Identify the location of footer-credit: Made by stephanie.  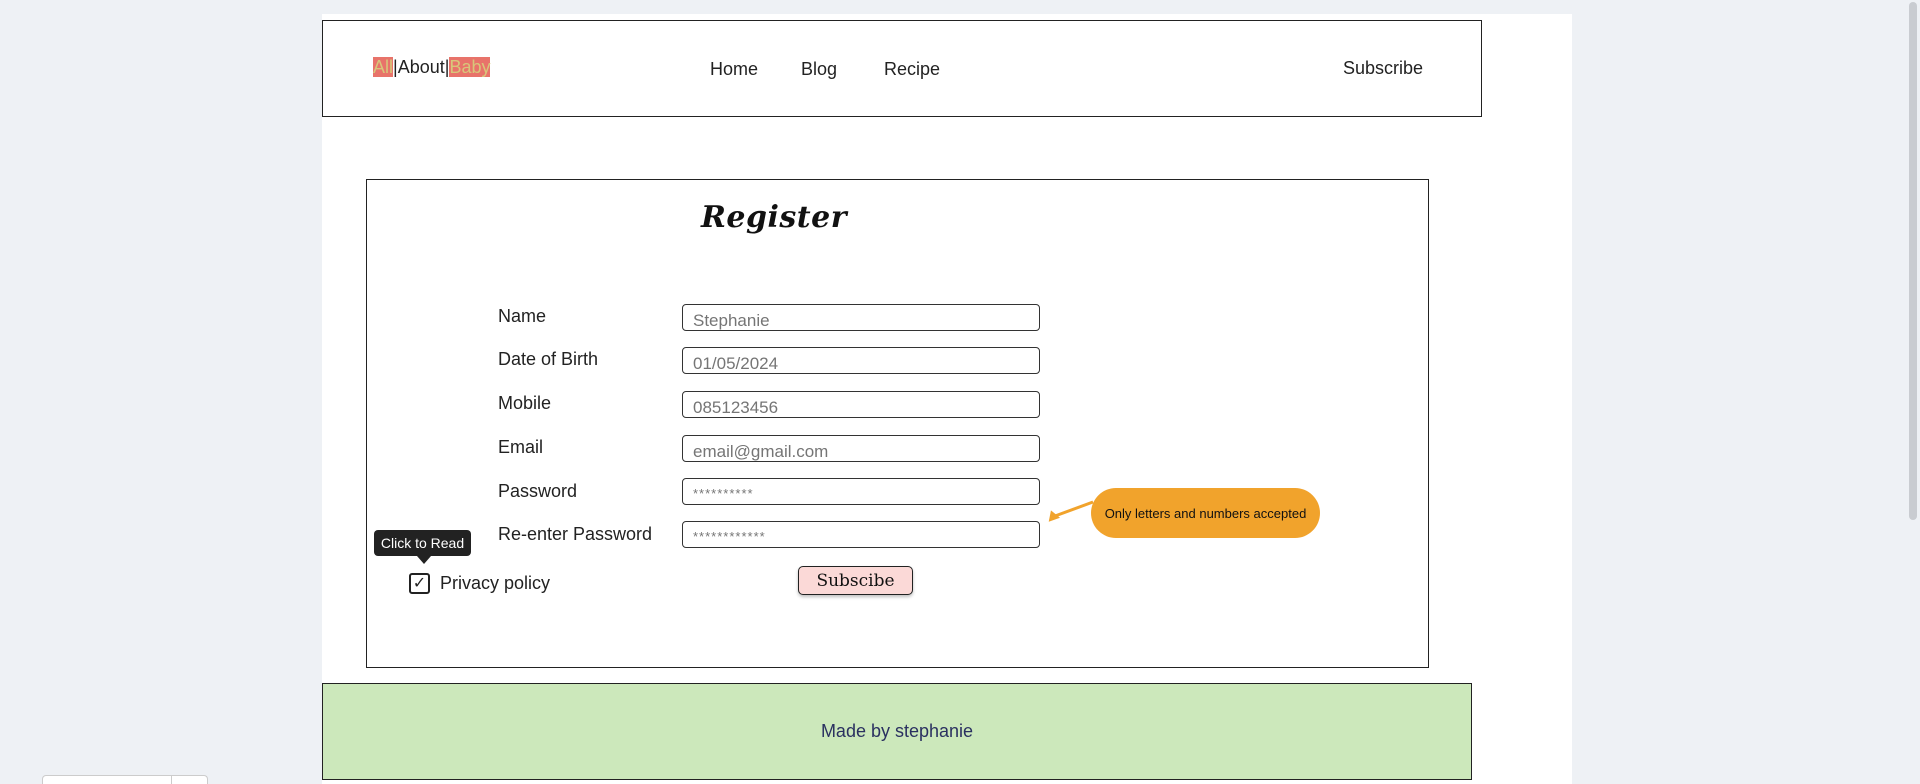
(897, 731).